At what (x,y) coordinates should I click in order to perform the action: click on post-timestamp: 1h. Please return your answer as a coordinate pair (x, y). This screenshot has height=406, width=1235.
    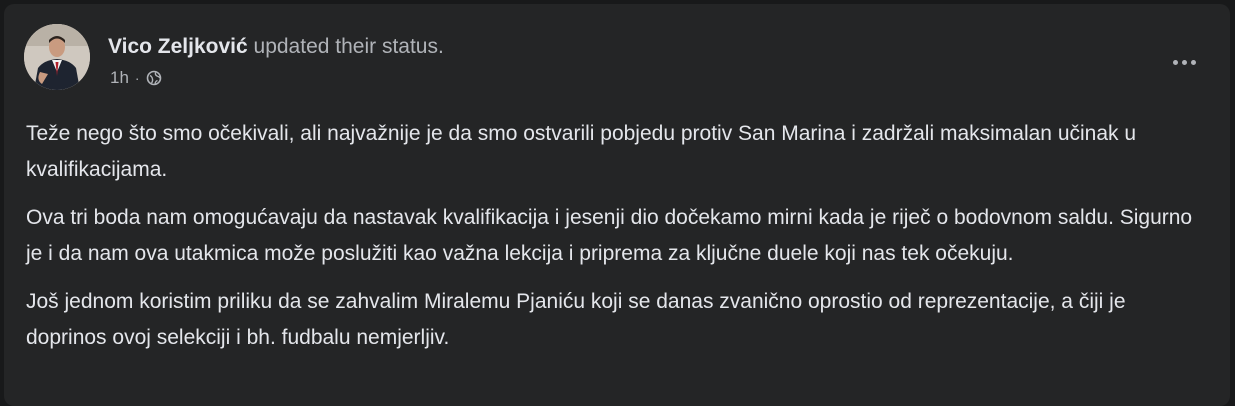
    Looking at the image, I should click on (119, 78).